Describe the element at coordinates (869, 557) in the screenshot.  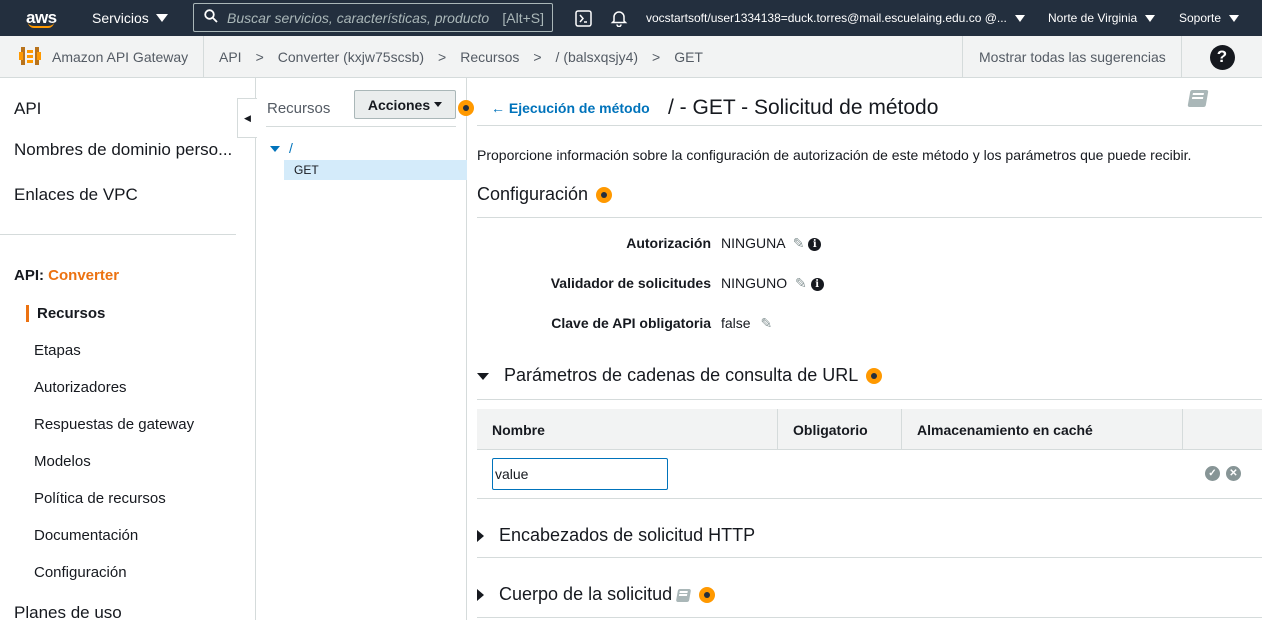
I see `headers-divider` at that location.